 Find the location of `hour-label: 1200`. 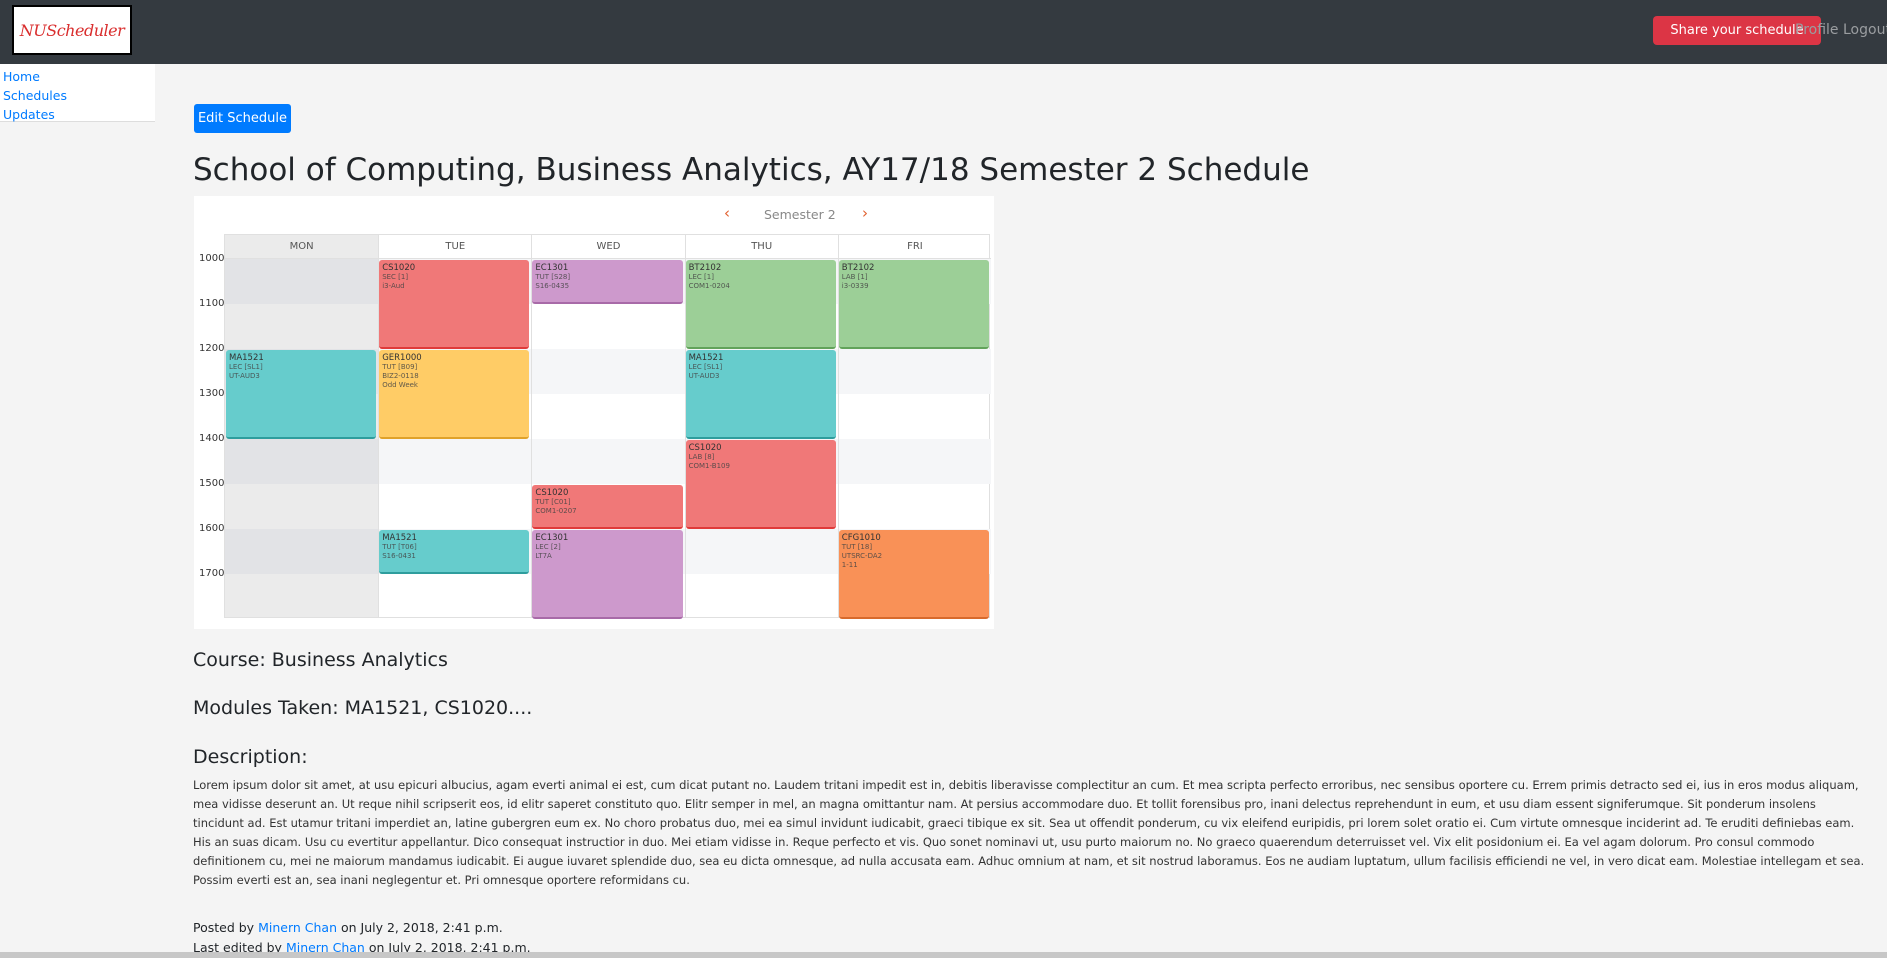

hour-label: 1200 is located at coordinates (212, 348).